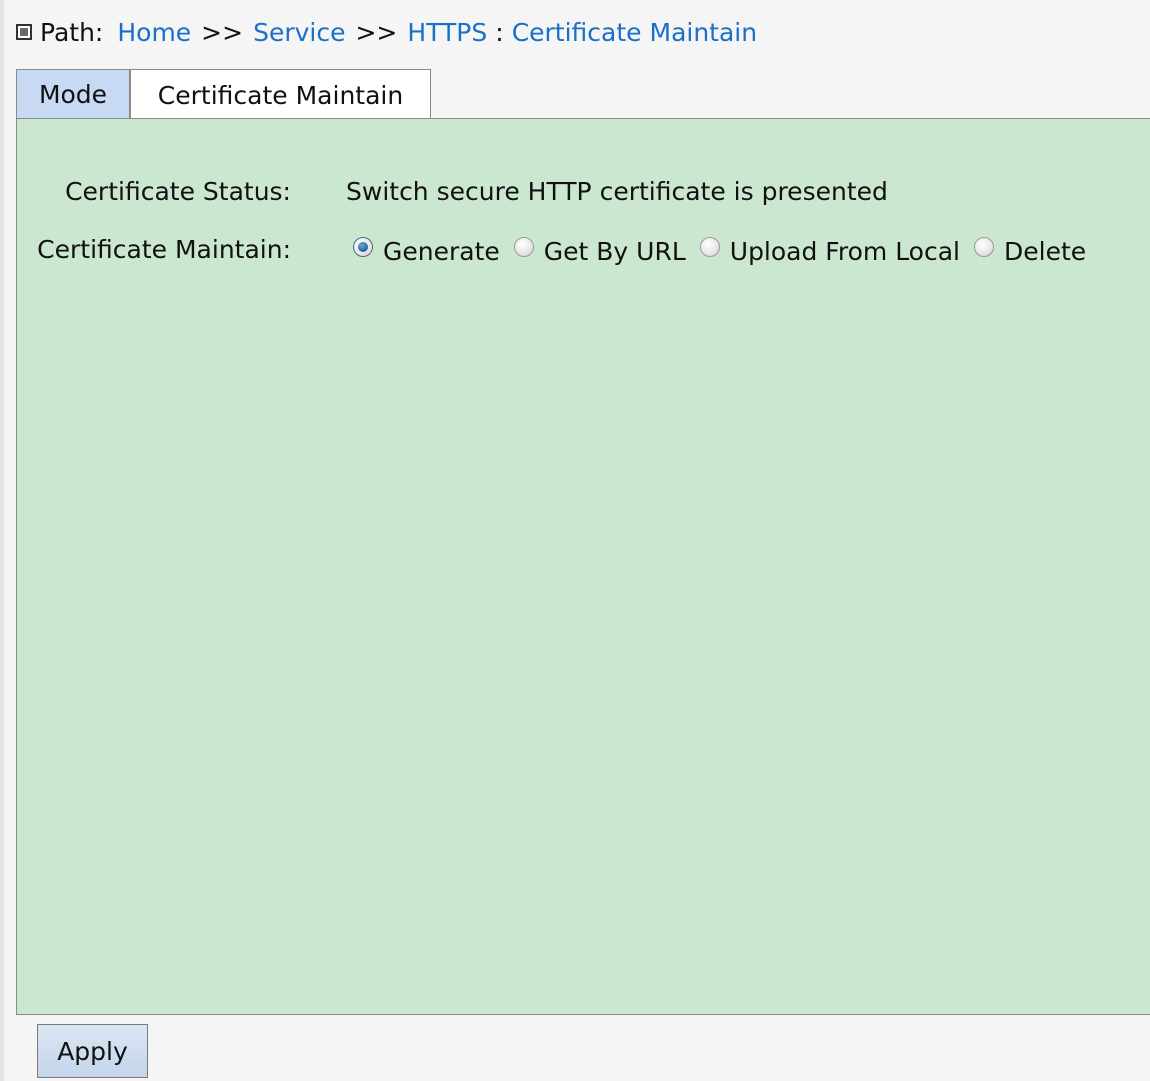 The width and height of the screenshot is (1150, 1081). Describe the element at coordinates (24, 32) in the screenshot. I see `path-square-icon` at that location.